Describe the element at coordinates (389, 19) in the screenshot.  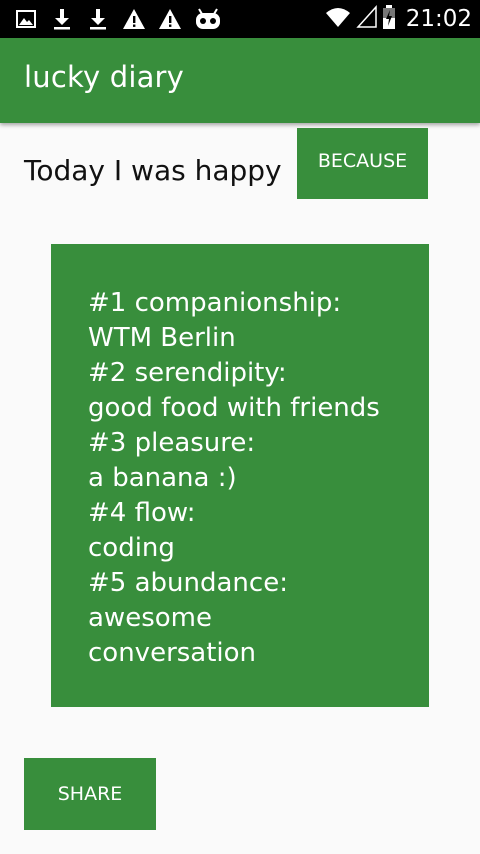
I see `battery-icon` at that location.